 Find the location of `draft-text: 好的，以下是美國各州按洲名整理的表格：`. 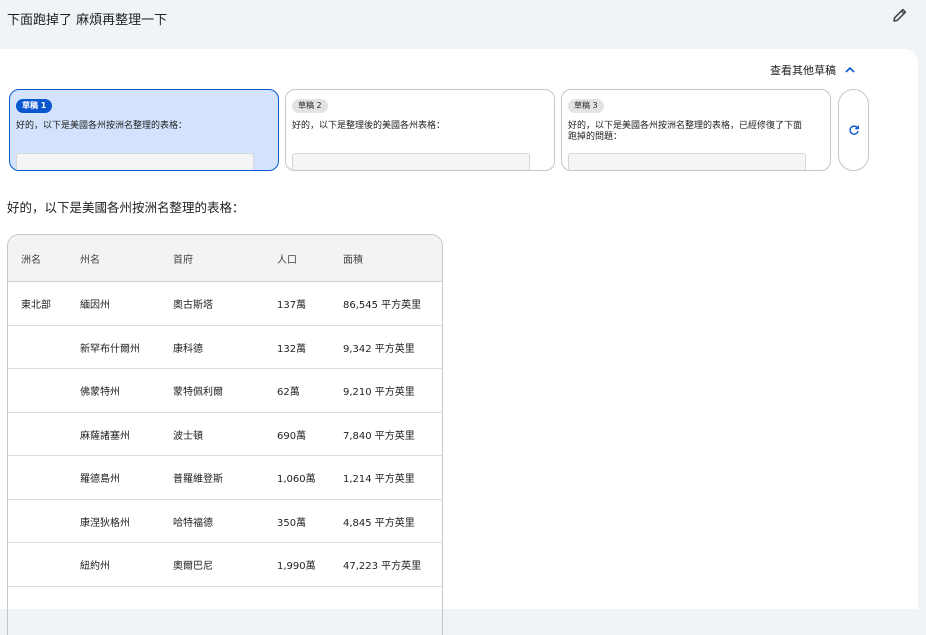

draft-text: 好的，以下是美國各州按洲名整理的表格： is located at coordinates (102, 126).